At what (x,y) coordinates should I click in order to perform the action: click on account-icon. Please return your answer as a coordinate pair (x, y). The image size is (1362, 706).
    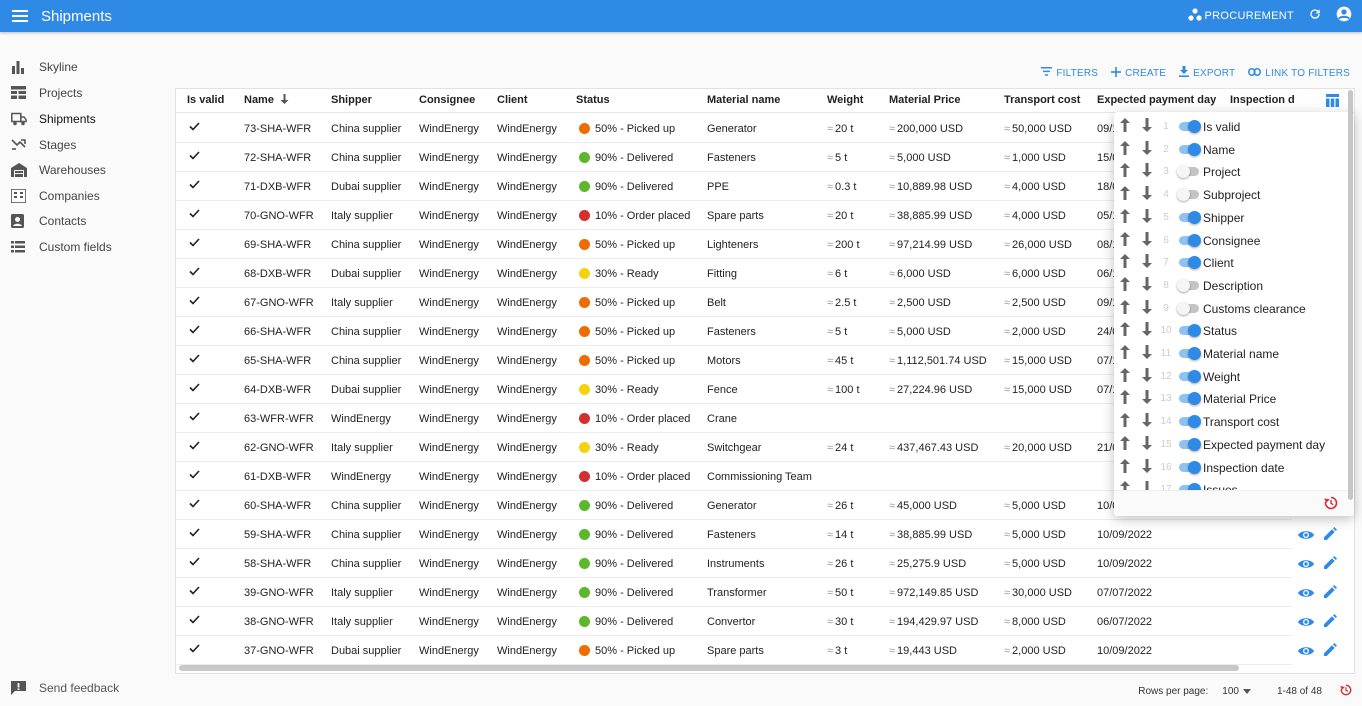
    Looking at the image, I should click on (1344, 16).